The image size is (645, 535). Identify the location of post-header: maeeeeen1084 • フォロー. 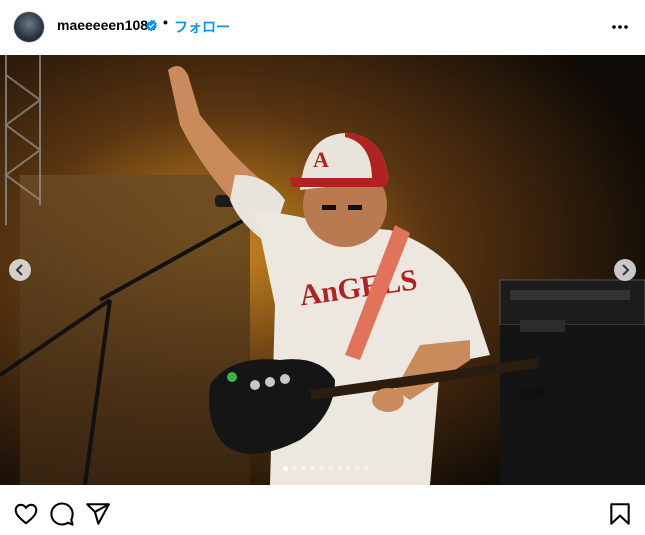
(322, 27).